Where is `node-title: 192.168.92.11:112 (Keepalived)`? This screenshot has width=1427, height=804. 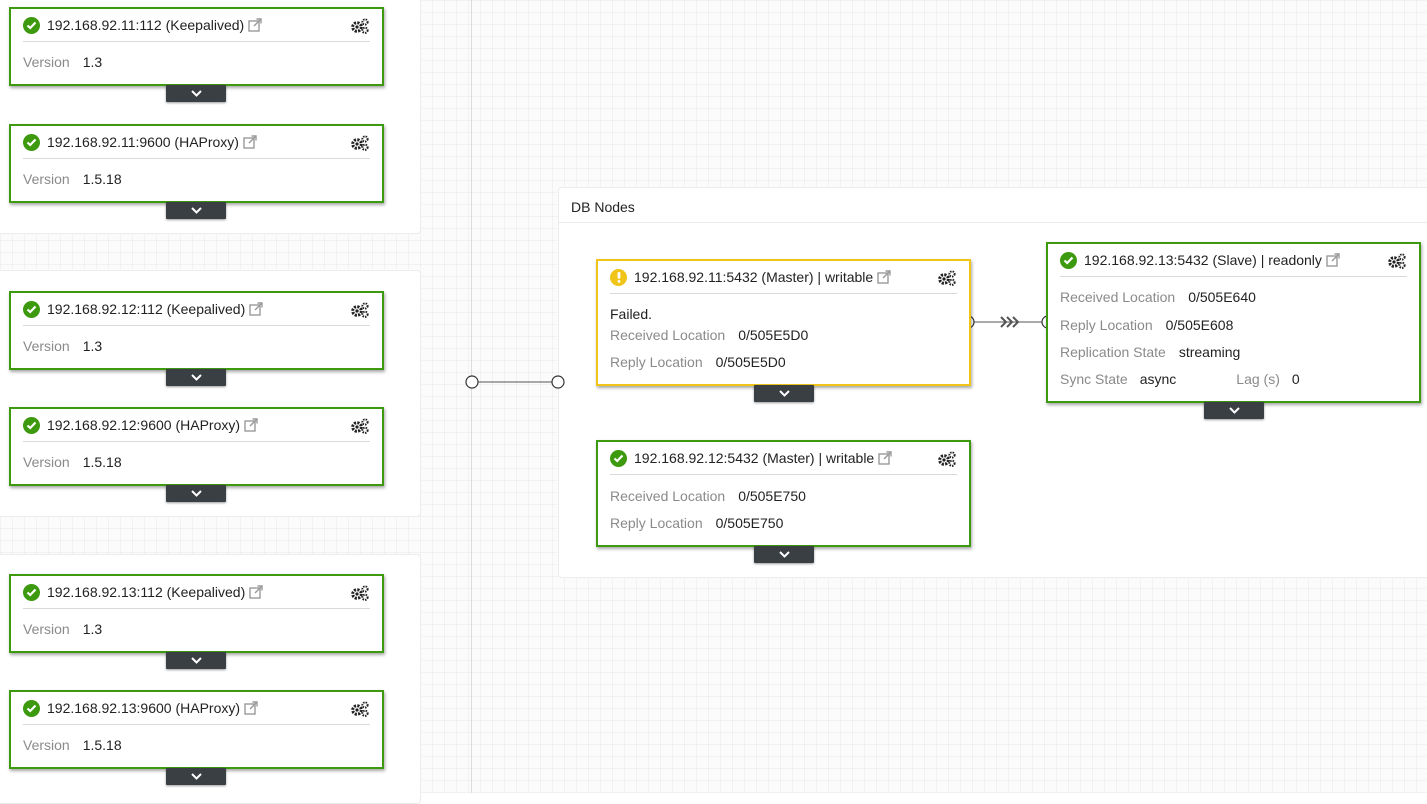
node-title: 192.168.92.11:112 (Keepalived) is located at coordinates (146, 25).